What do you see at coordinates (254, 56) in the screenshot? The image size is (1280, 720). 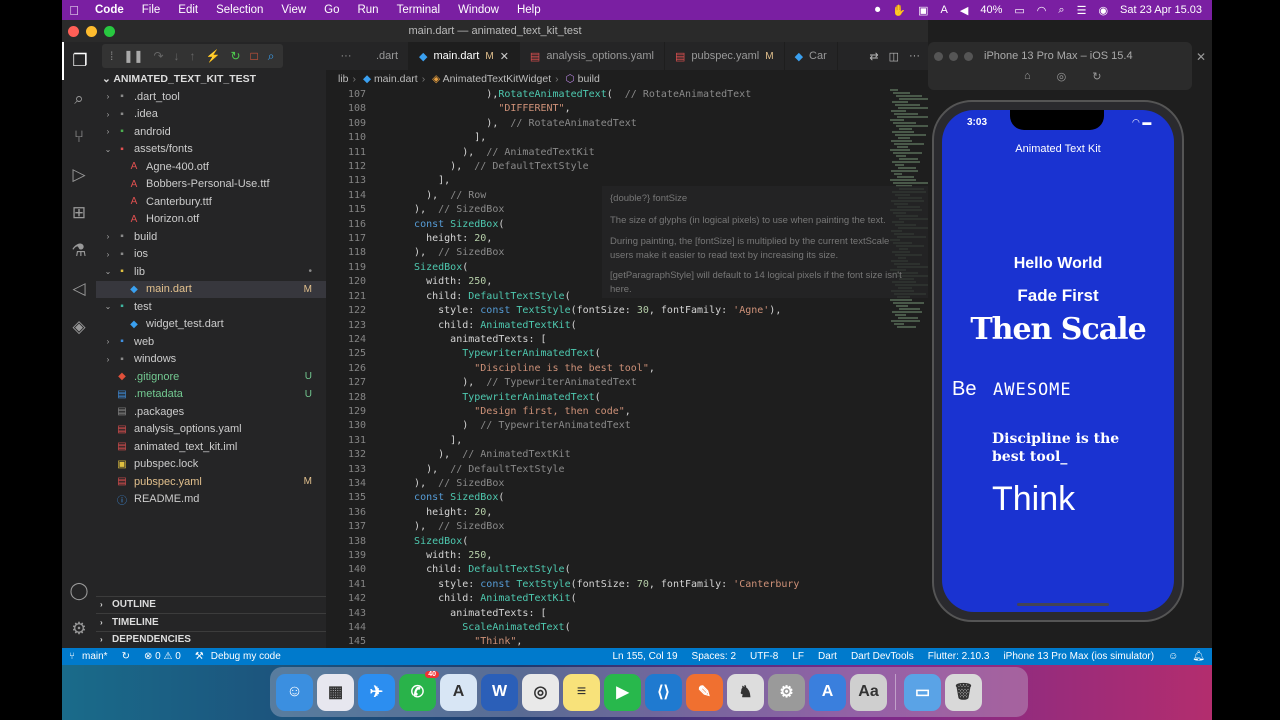 I see `stop-icon: □` at bounding box center [254, 56].